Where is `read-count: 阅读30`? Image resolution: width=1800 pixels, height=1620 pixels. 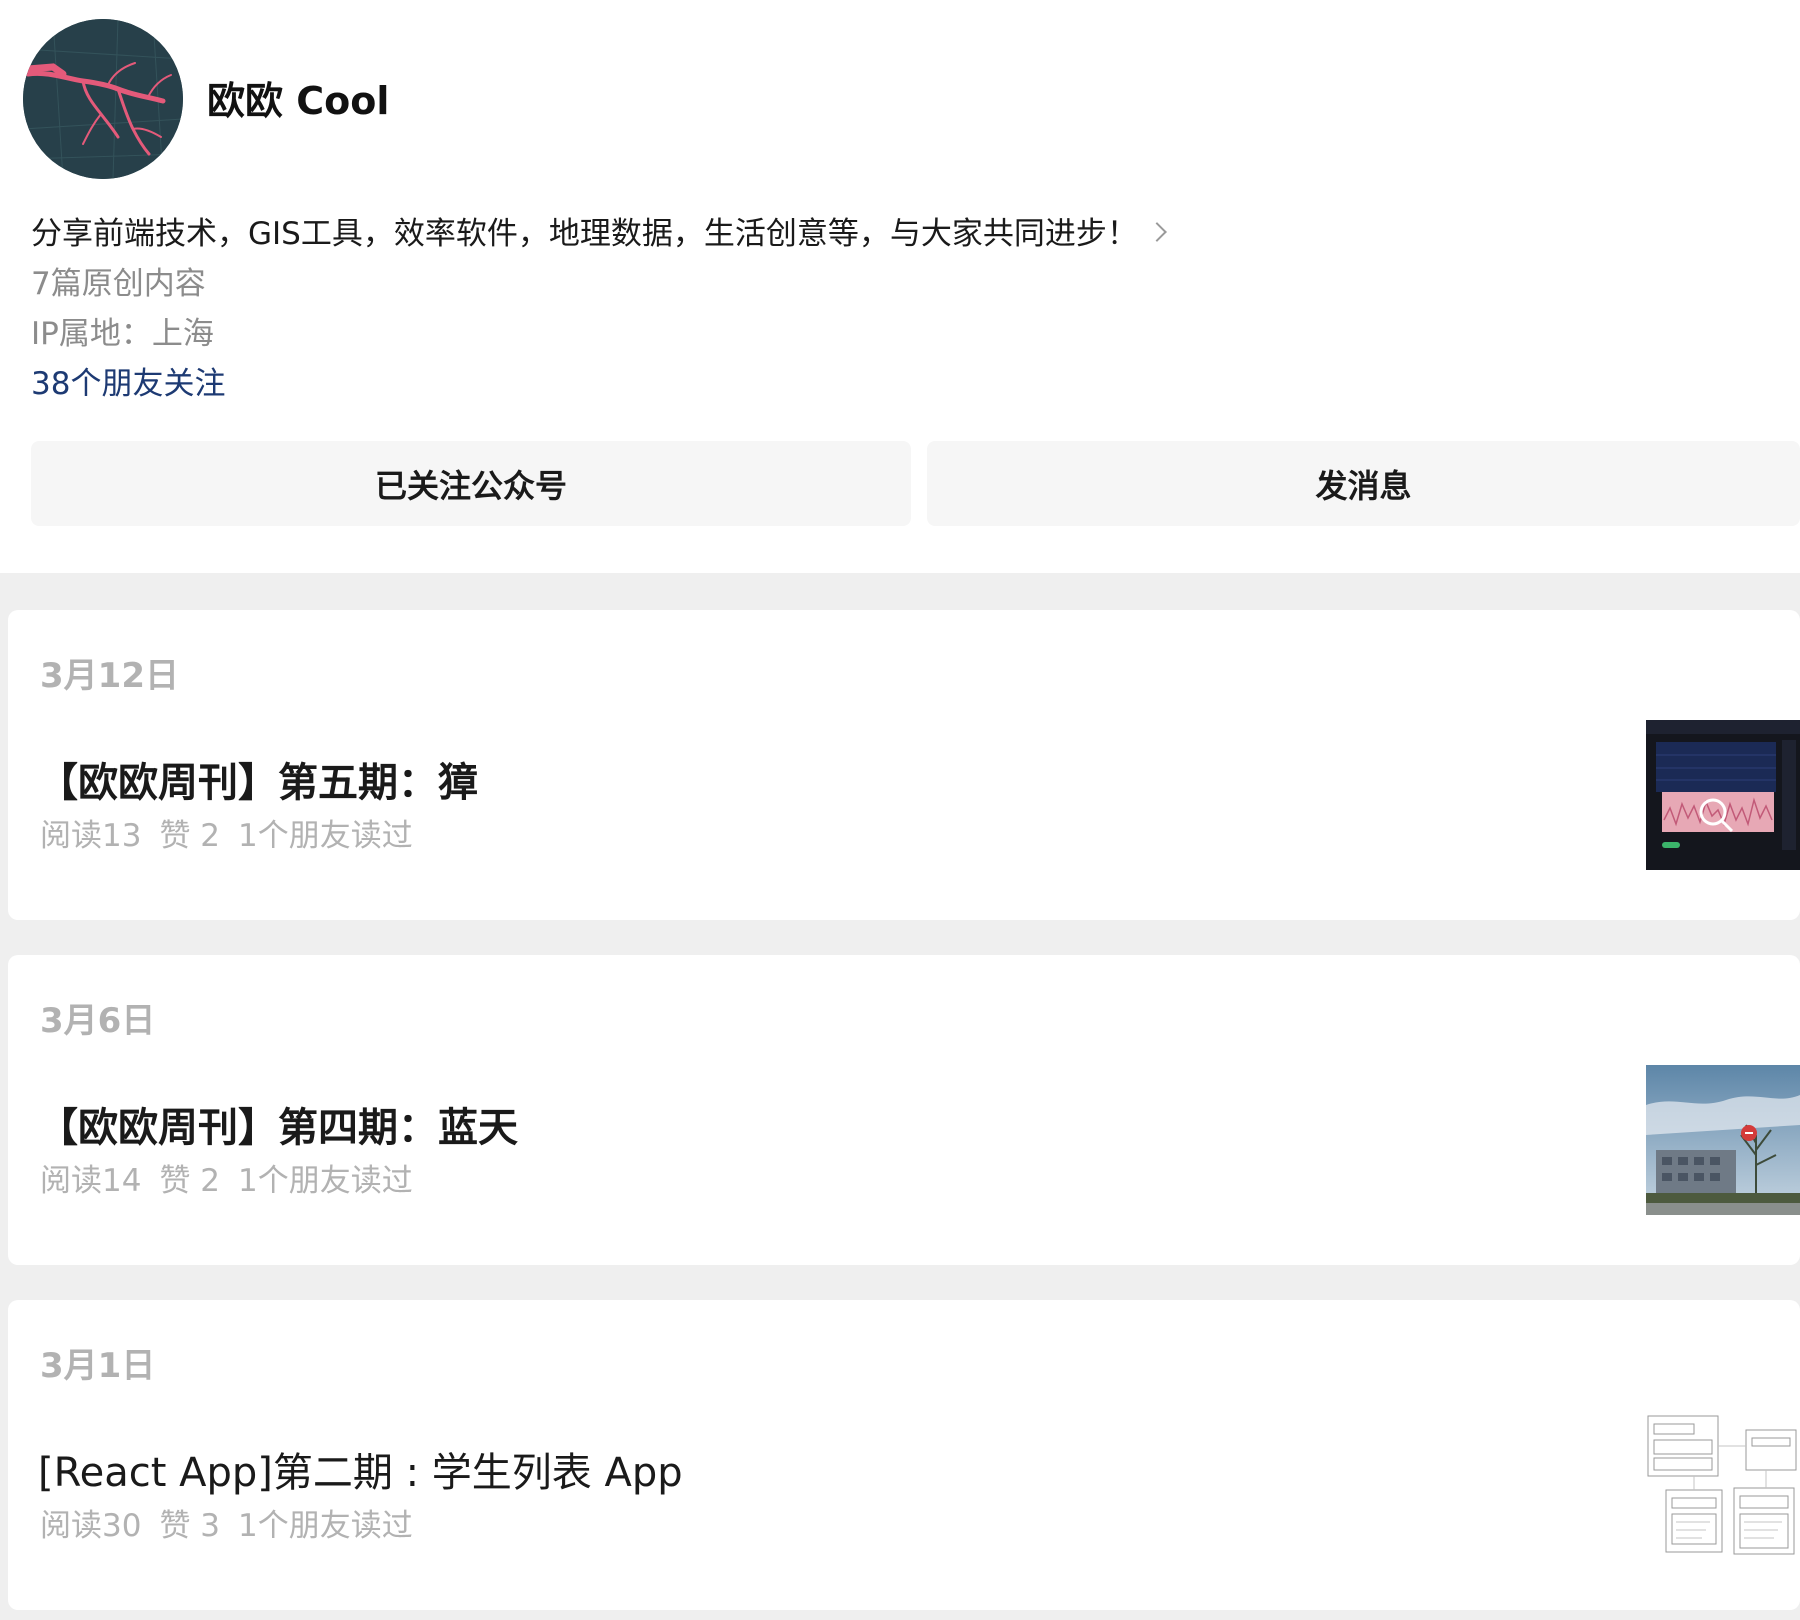 read-count: 阅读30 is located at coordinates (91, 1526).